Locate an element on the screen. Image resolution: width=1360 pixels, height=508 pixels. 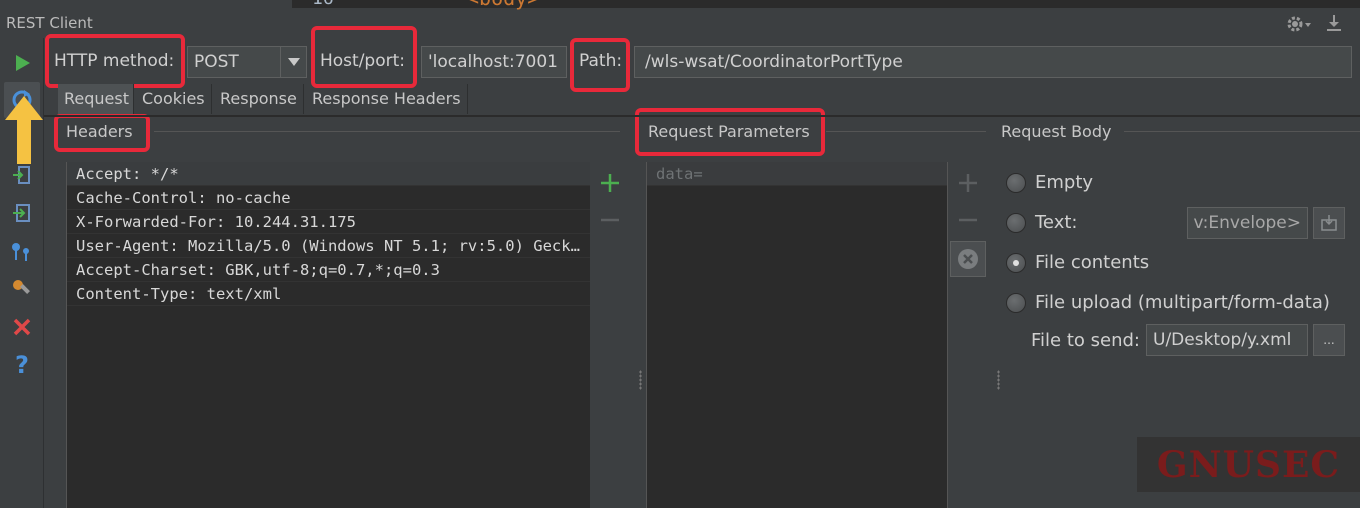
tab-cookies: Cookies is located at coordinates (174, 99).